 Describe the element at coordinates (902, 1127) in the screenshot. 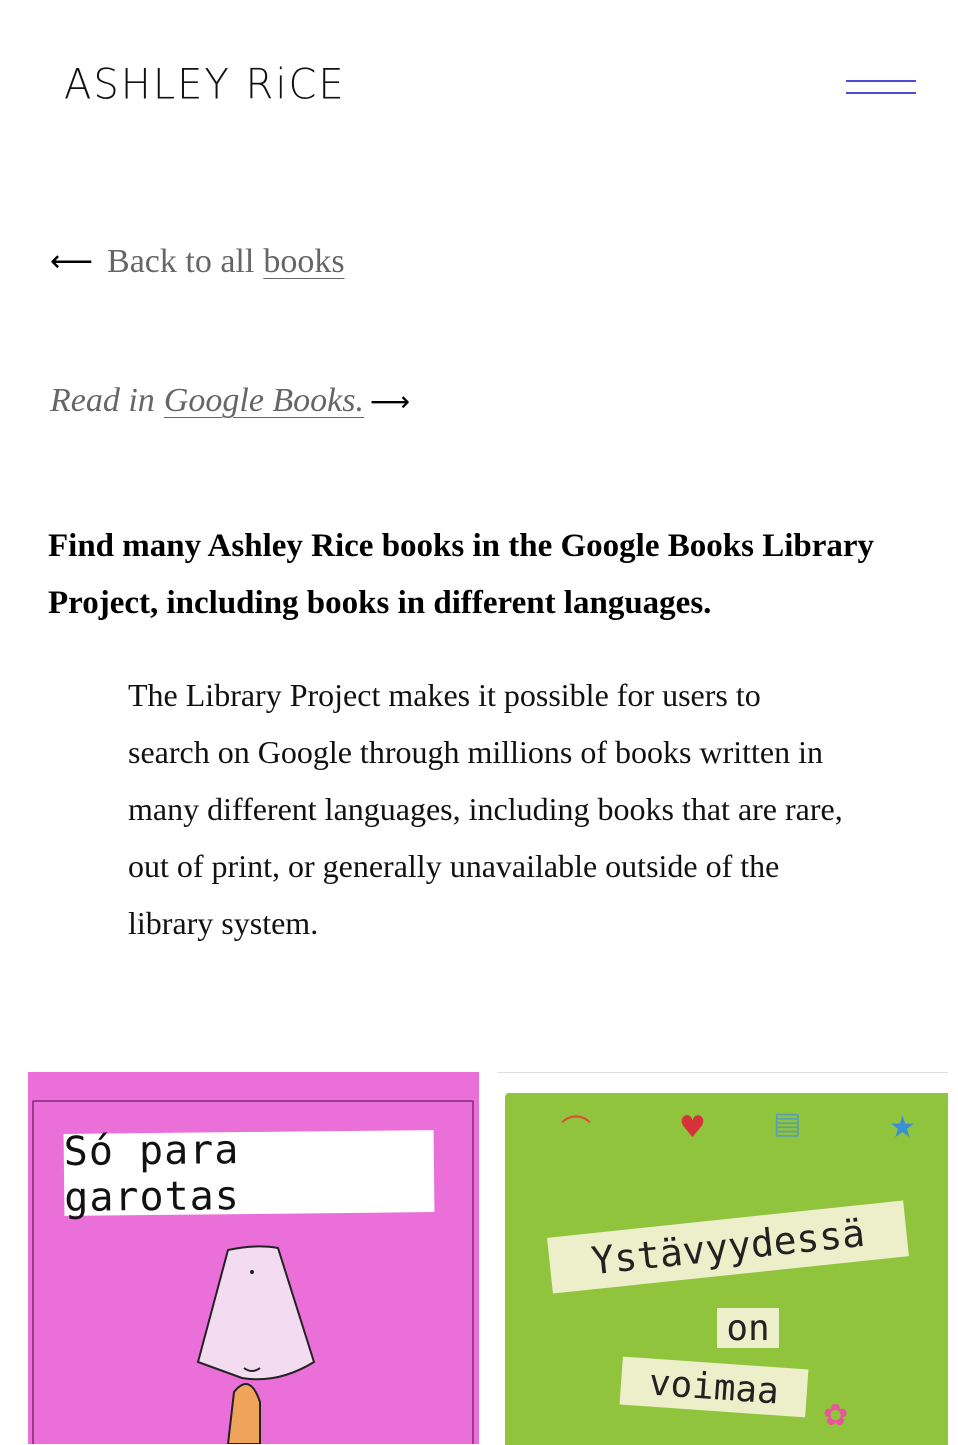

I see `star-icon: ★` at that location.